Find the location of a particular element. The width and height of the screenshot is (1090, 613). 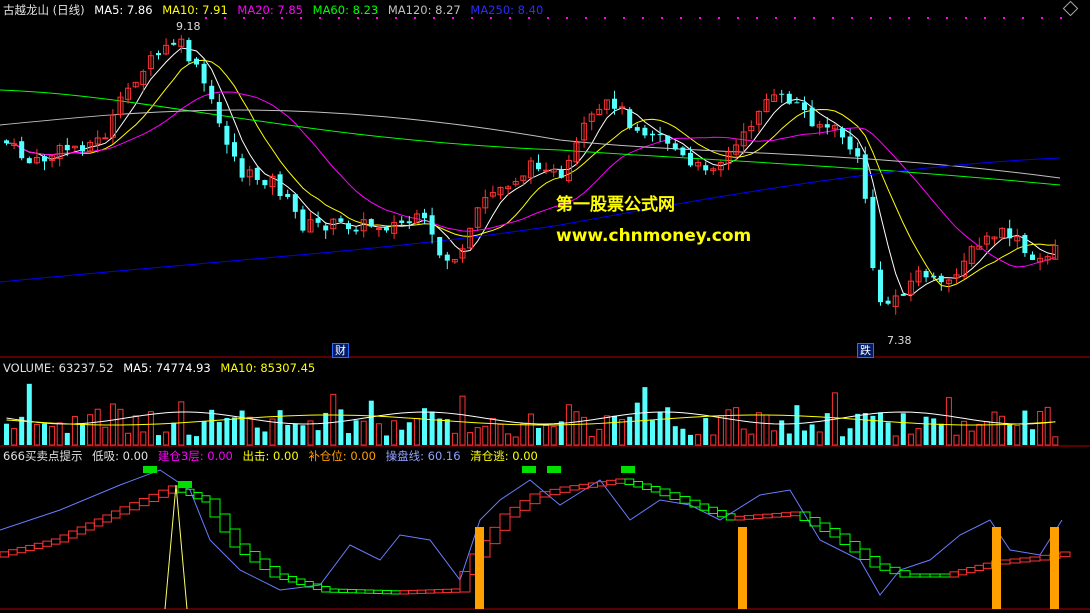

stock-title: 古越龙山 (日线) is located at coordinates (44, 10).